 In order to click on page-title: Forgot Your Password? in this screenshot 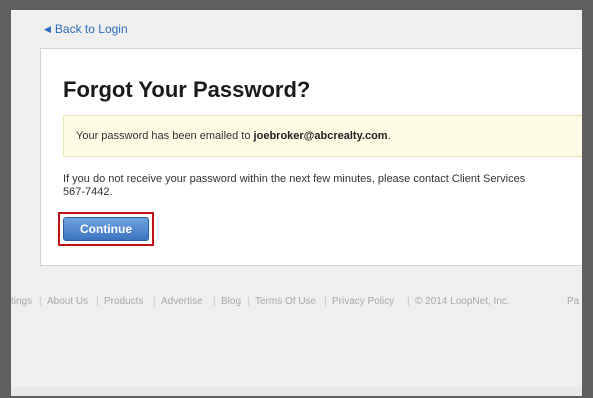, I will do `click(187, 89)`.